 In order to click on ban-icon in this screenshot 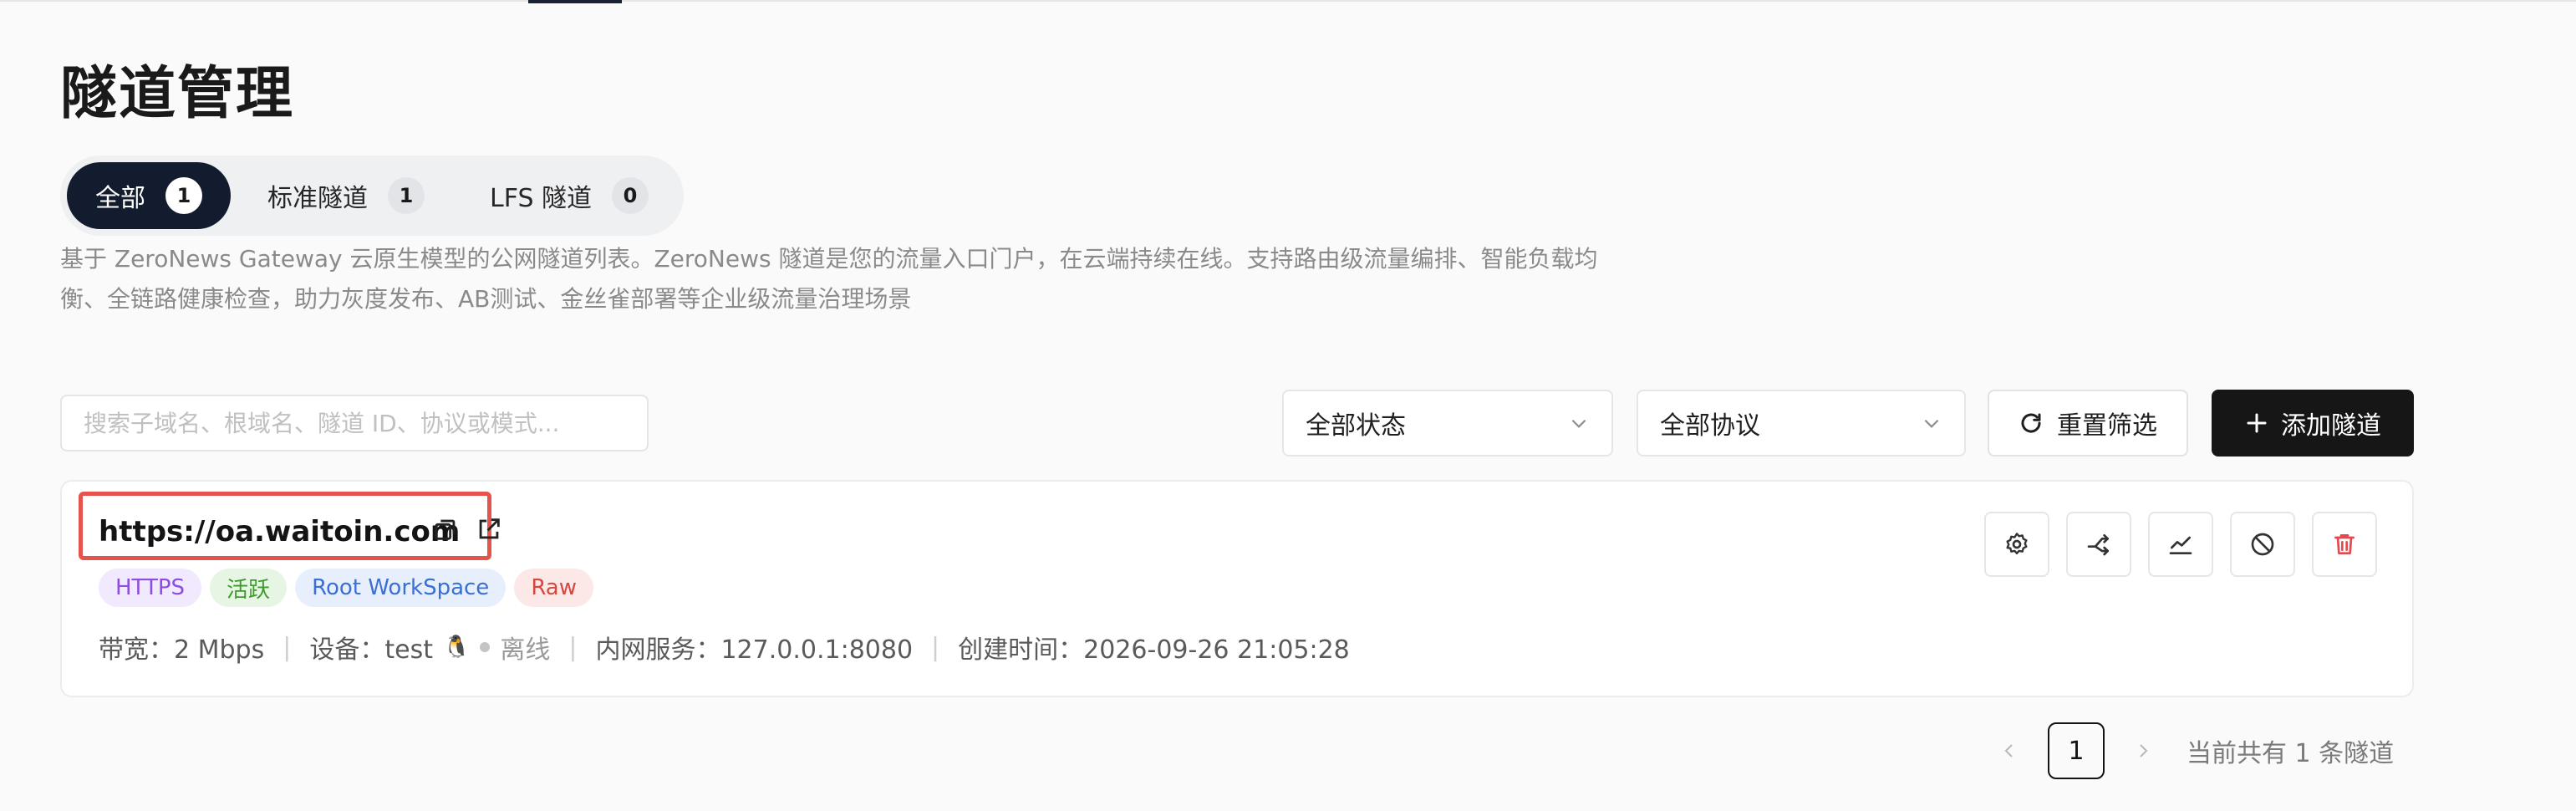, I will do `click(2262, 544)`.